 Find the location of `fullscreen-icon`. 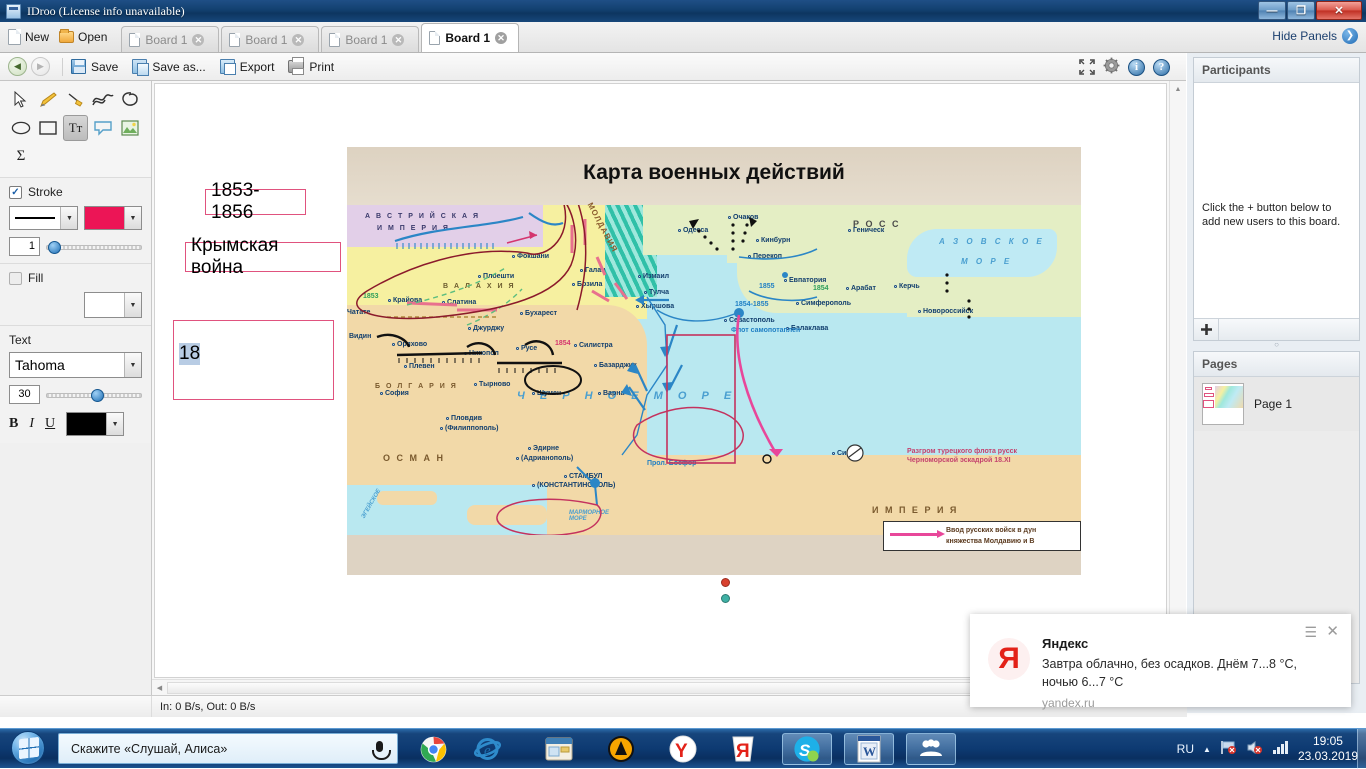

fullscreen-icon is located at coordinates (1087, 67).